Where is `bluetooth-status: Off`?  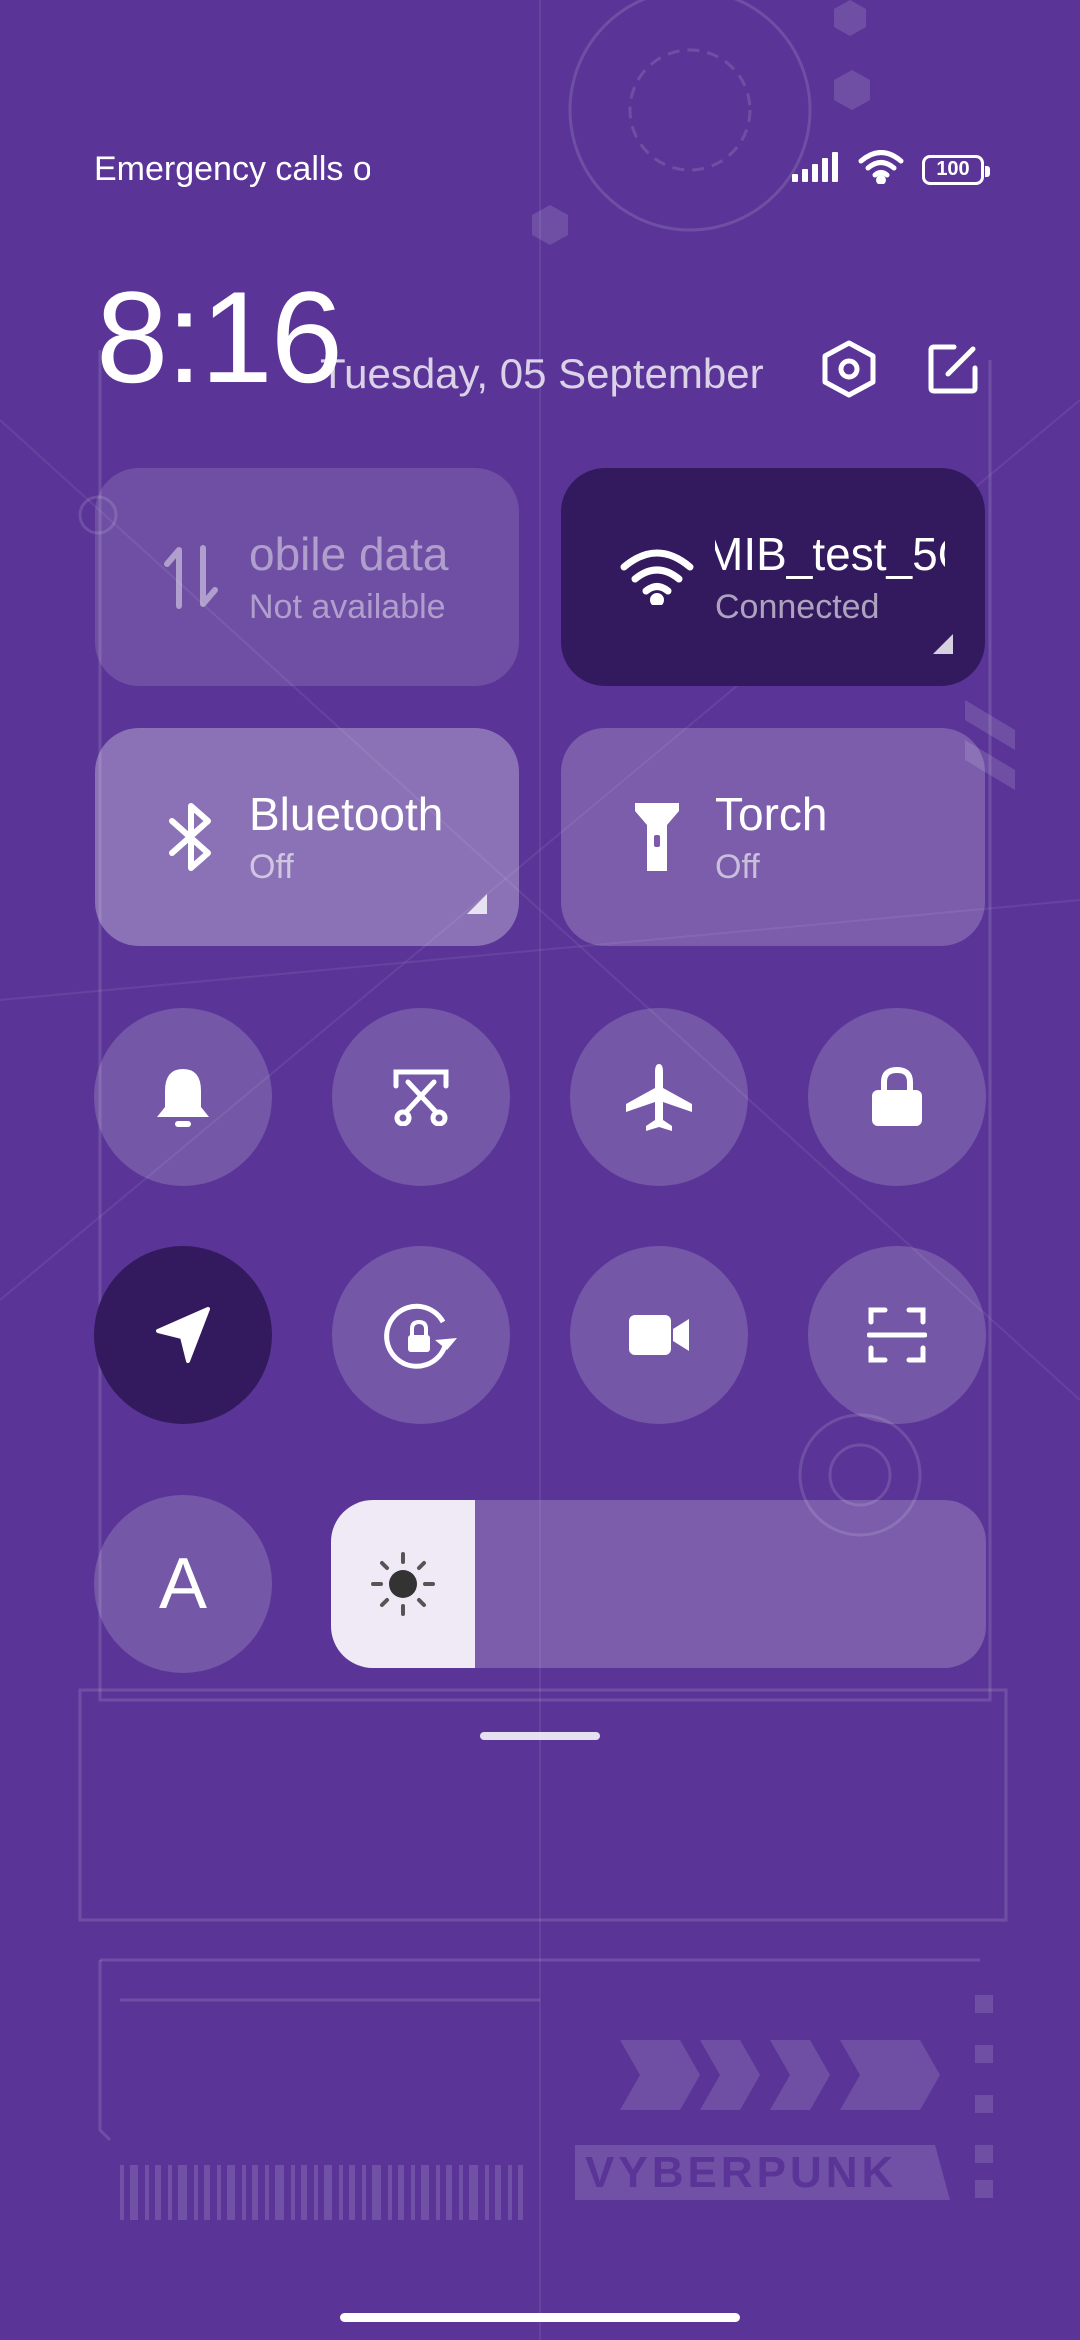 bluetooth-status: Off is located at coordinates (271, 867).